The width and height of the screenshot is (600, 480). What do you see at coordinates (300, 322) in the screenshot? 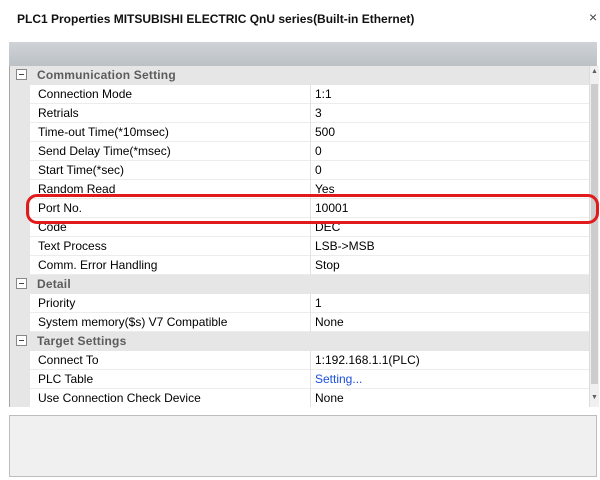
I see `property-row: System memory($s) V7 Compatible None` at bounding box center [300, 322].